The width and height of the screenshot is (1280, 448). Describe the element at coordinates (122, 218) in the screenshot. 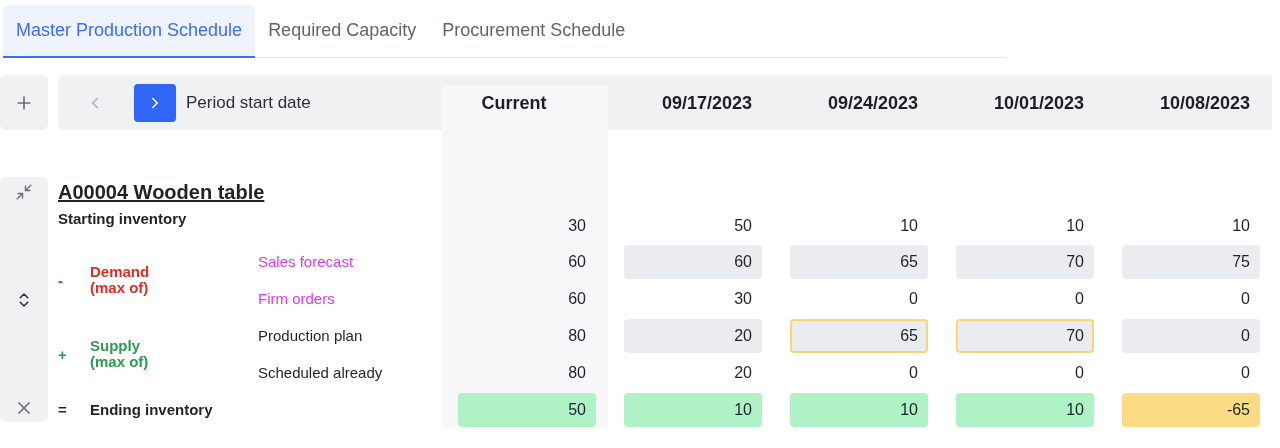

I see `row-label: Starting inventory` at that location.